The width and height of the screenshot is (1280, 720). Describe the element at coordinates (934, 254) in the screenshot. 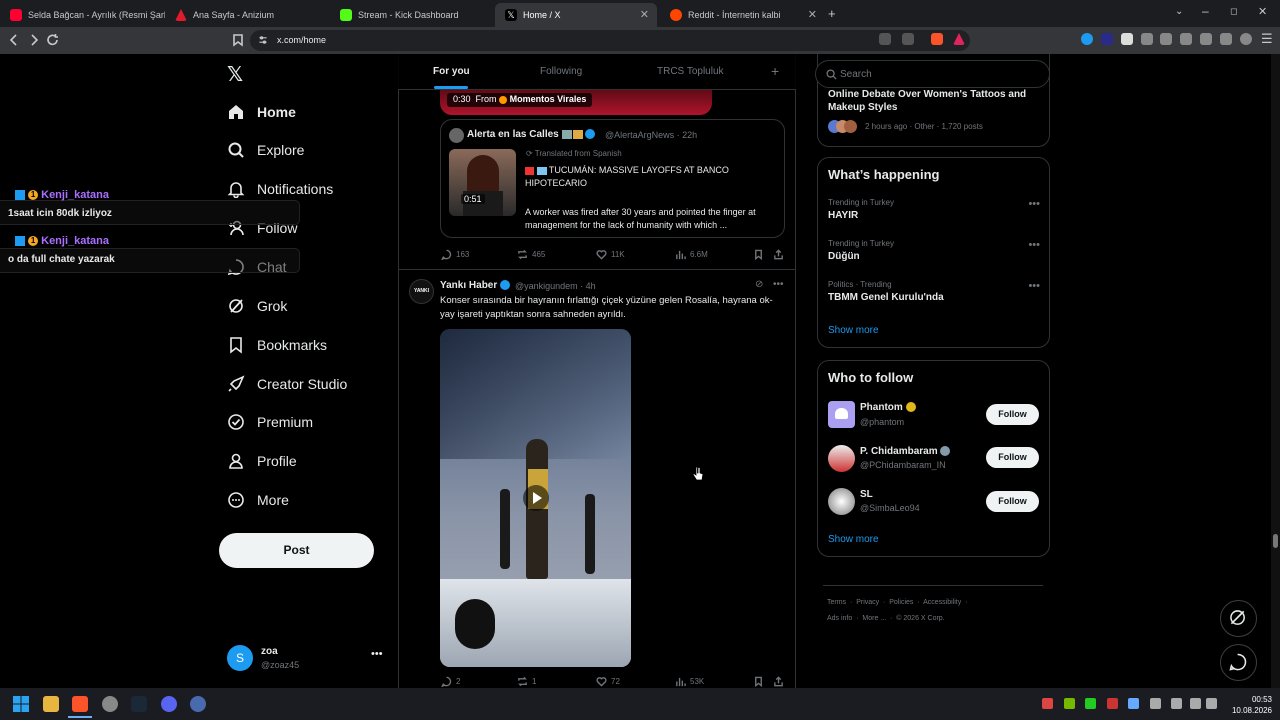

I see `trend-item: Trending in Turkey Düğün •••` at that location.